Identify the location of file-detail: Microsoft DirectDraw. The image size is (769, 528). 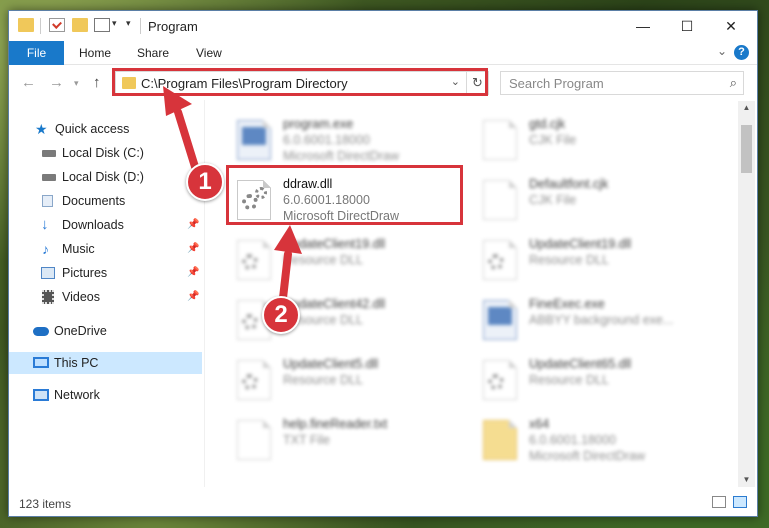
(587, 456).